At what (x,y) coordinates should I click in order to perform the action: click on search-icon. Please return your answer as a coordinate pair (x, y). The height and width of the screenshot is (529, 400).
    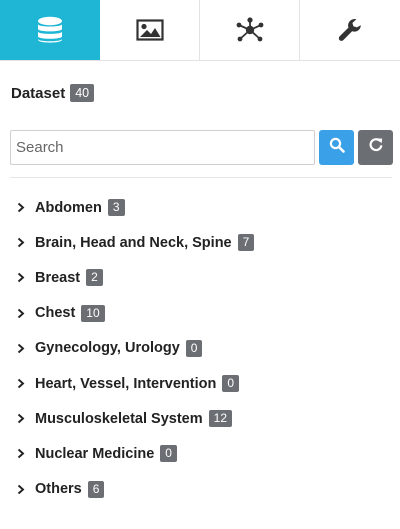
    Looking at the image, I should click on (337, 147).